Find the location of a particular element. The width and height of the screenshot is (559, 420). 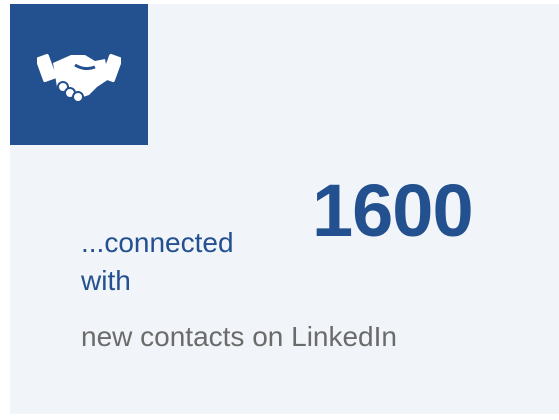

stat-description: new contacts on LinkedIn is located at coordinates (239, 336).